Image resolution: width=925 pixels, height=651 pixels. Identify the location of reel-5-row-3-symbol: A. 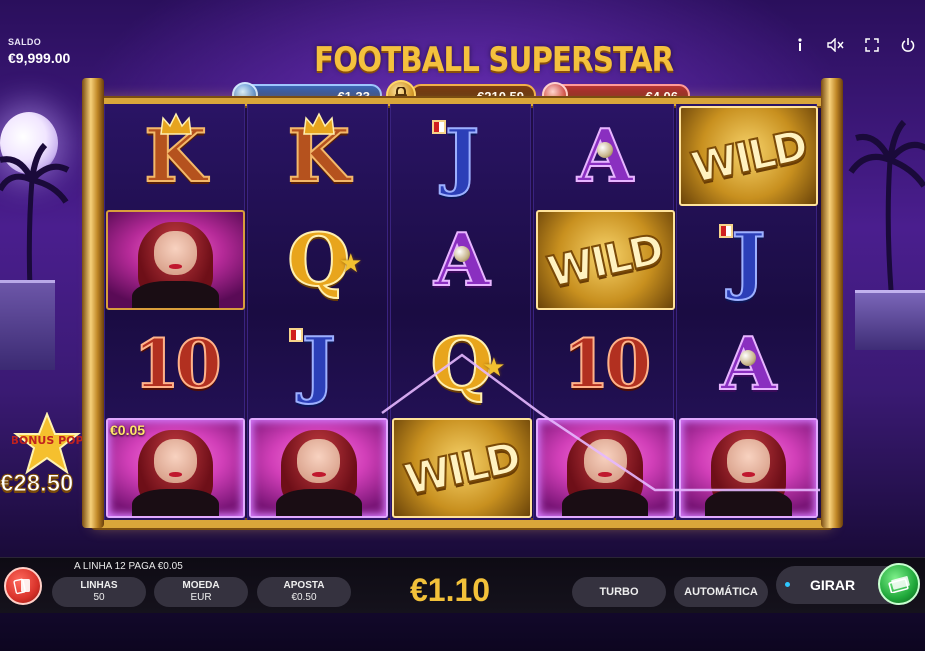
(748, 364).